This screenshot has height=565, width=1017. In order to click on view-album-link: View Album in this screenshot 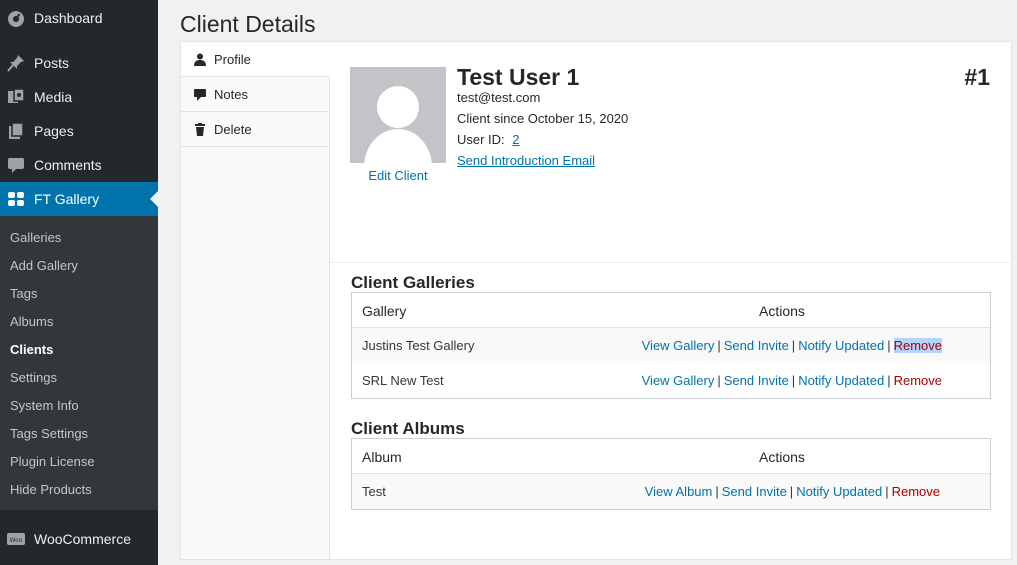, I will do `click(679, 491)`.